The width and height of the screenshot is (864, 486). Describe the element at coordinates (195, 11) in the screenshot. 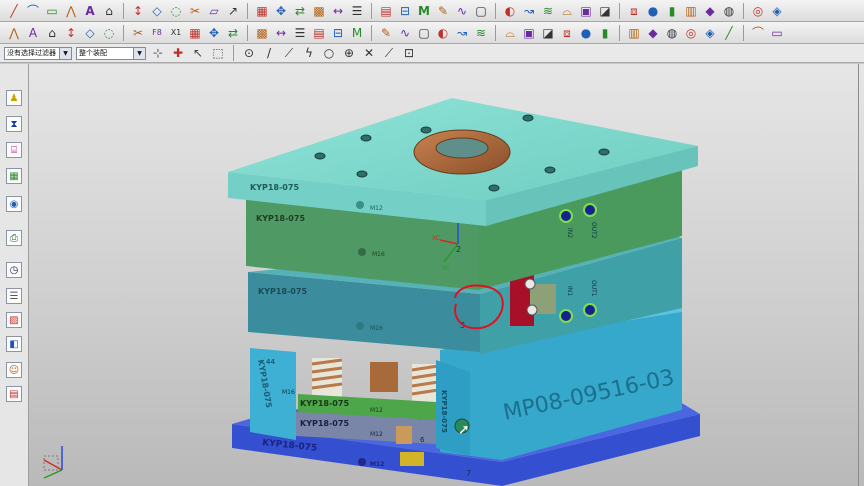

I see `trim-icon: ✂` at that location.